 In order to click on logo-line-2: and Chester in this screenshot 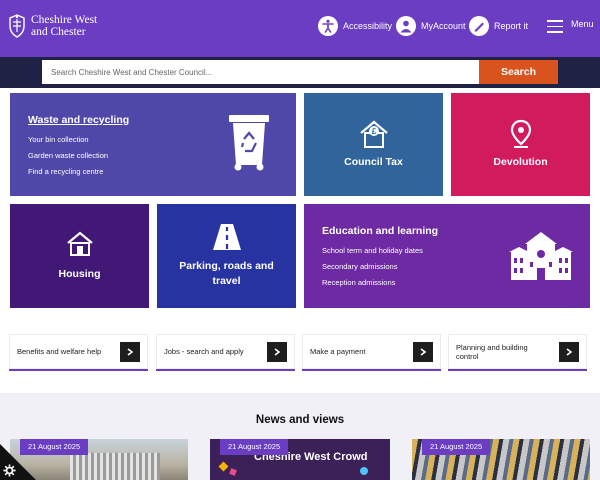, I will do `click(58, 32)`.